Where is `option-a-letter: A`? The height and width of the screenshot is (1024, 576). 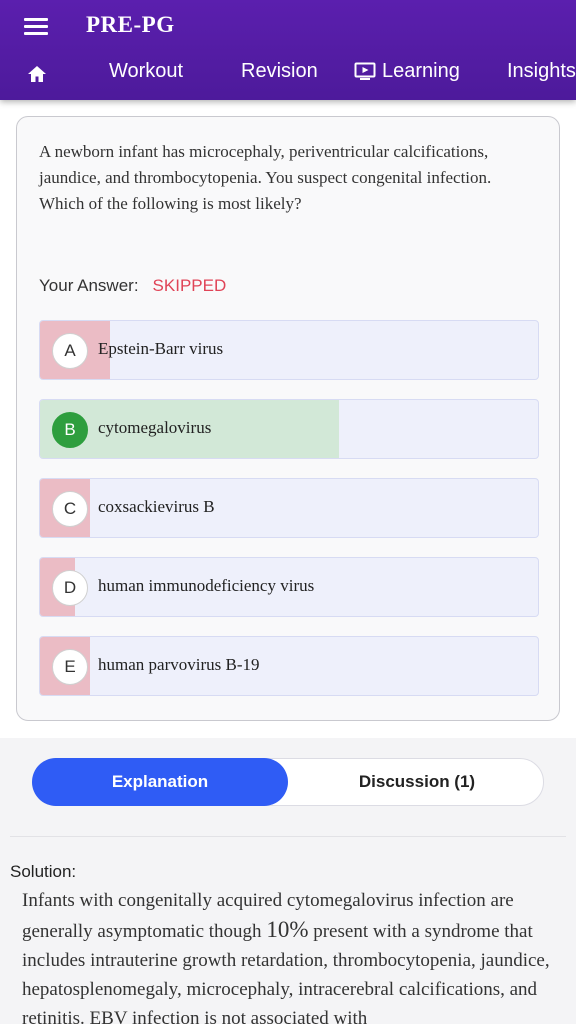
option-a-letter: A is located at coordinates (70, 351).